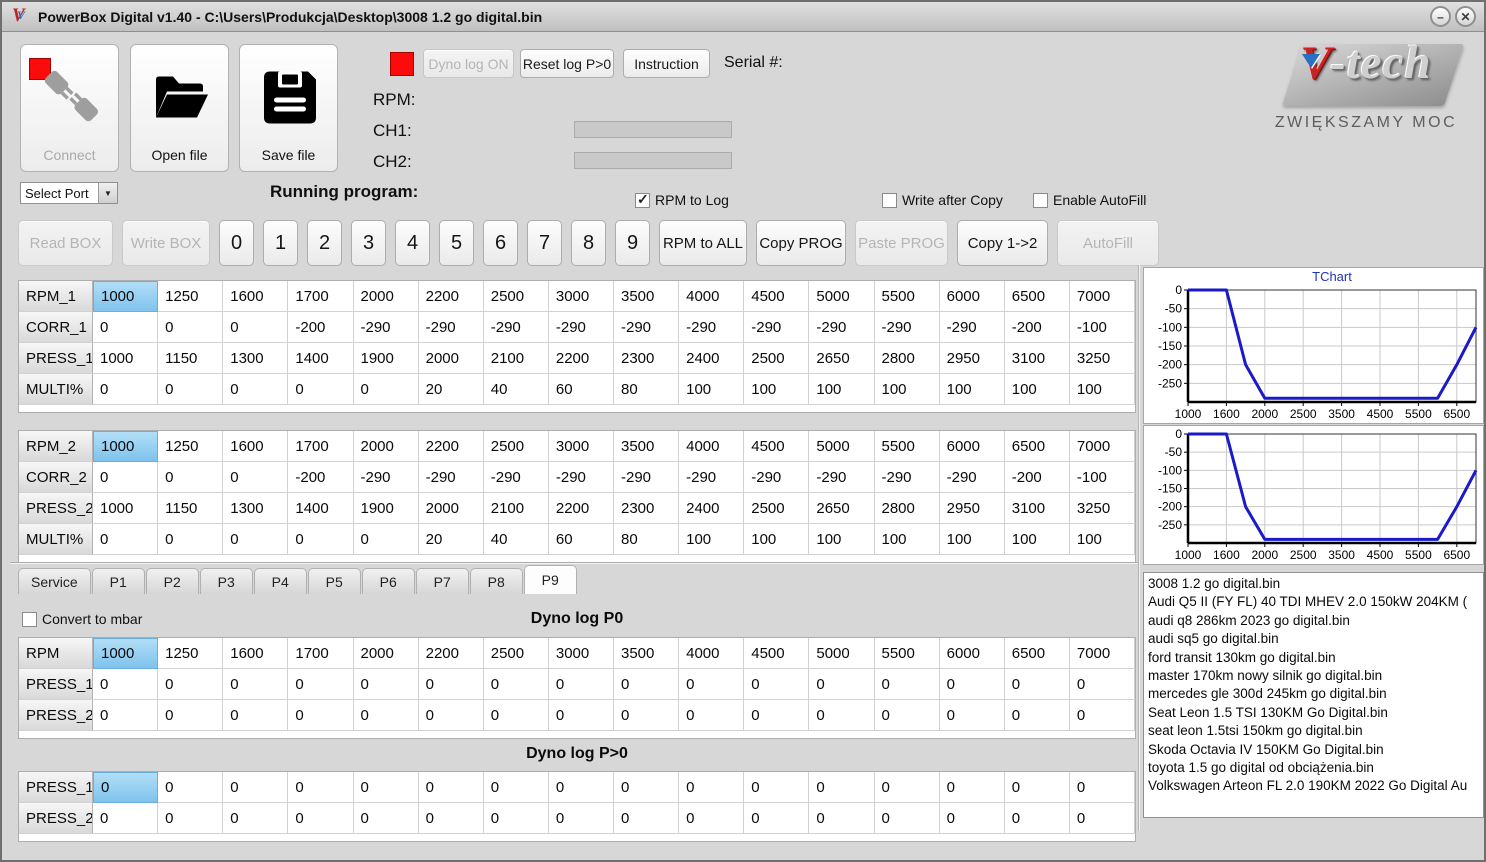 This screenshot has height=862, width=1486. I want to click on write-box-button: Write BOX, so click(166, 243).